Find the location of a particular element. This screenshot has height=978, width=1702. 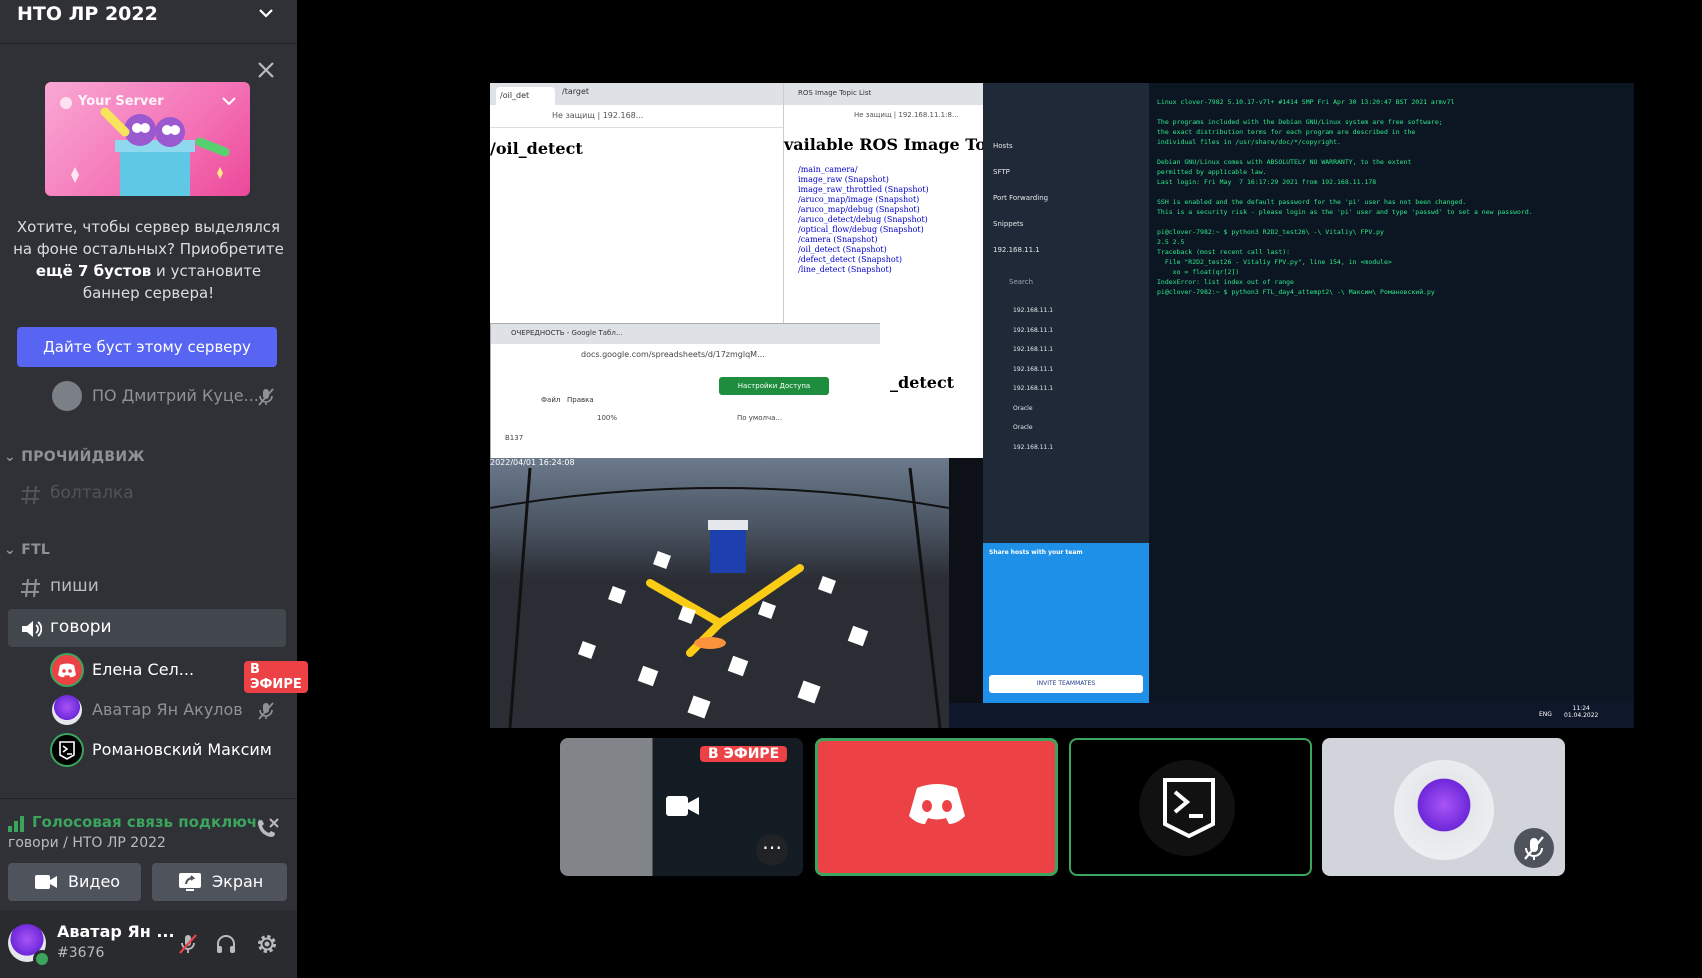

speaker-icon is located at coordinates (32, 629).